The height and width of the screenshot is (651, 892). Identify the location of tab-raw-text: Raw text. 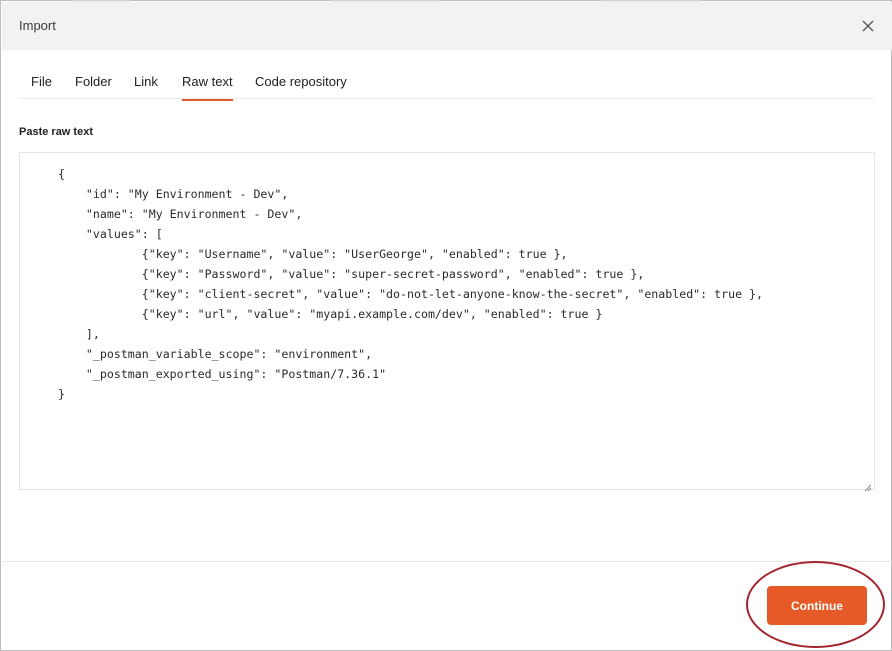
(207, 87).